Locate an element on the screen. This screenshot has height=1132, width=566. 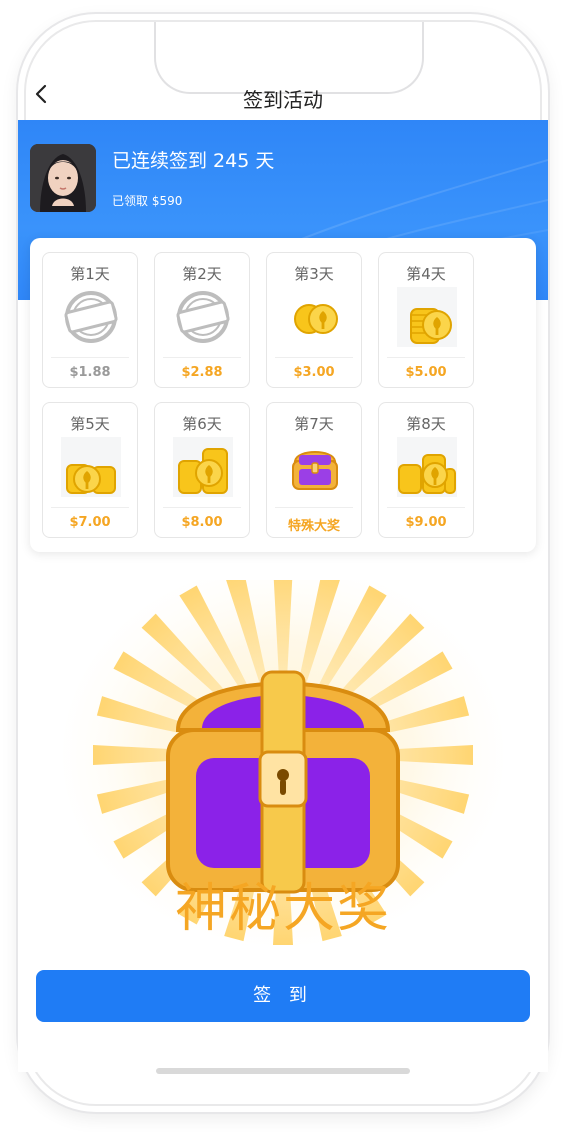
page-title: 签到活动 is located at coordinates (283, 100).